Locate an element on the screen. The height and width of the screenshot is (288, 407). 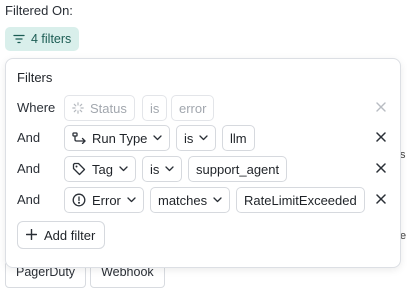
filter-row-tag: And Tag is support_agent is located at coordinates (202, 169).